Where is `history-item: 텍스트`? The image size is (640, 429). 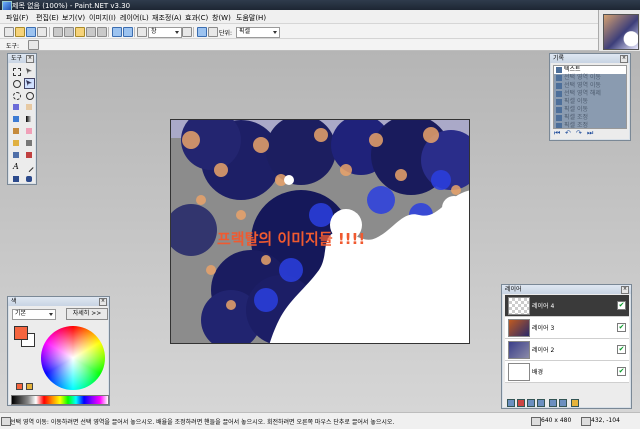 history-item: 텍스트 is located at coordinates (590, 70).